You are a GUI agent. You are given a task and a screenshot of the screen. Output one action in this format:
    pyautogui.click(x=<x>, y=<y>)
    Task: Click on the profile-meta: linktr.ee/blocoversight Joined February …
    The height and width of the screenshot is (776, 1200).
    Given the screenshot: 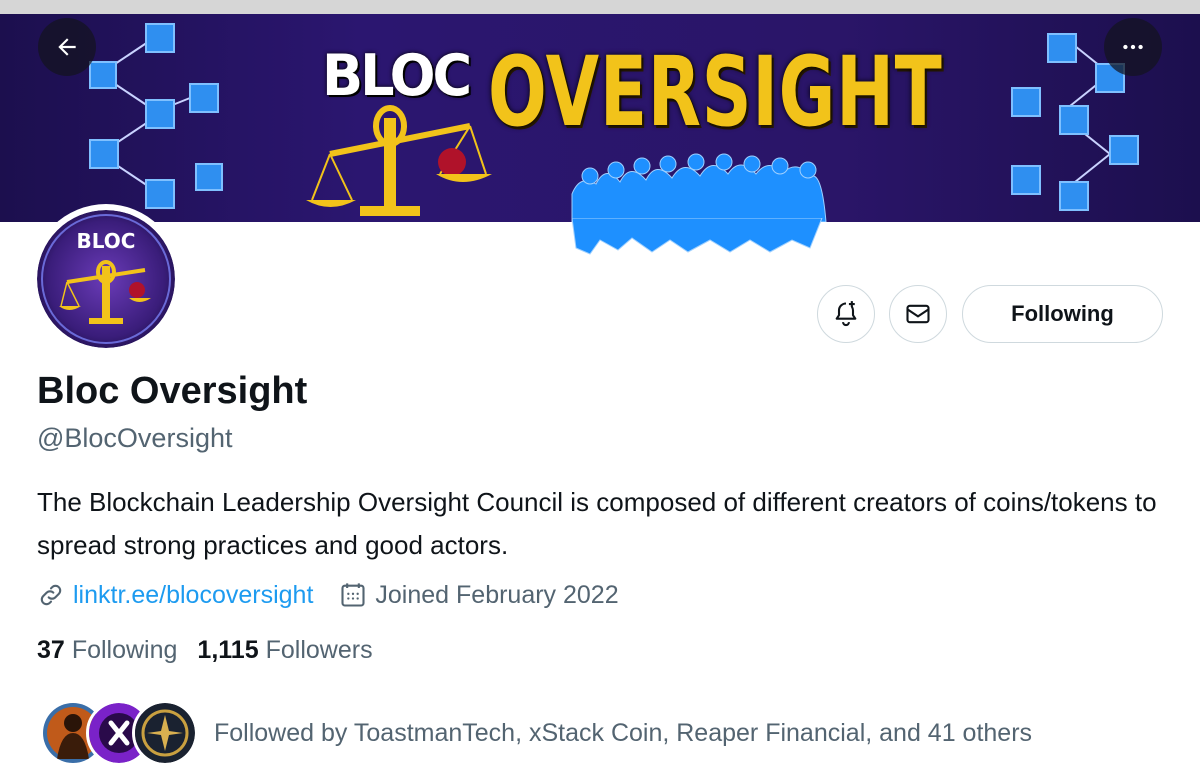 What is the action you would take?
    pyautogui.click(x=328, y=595)
    